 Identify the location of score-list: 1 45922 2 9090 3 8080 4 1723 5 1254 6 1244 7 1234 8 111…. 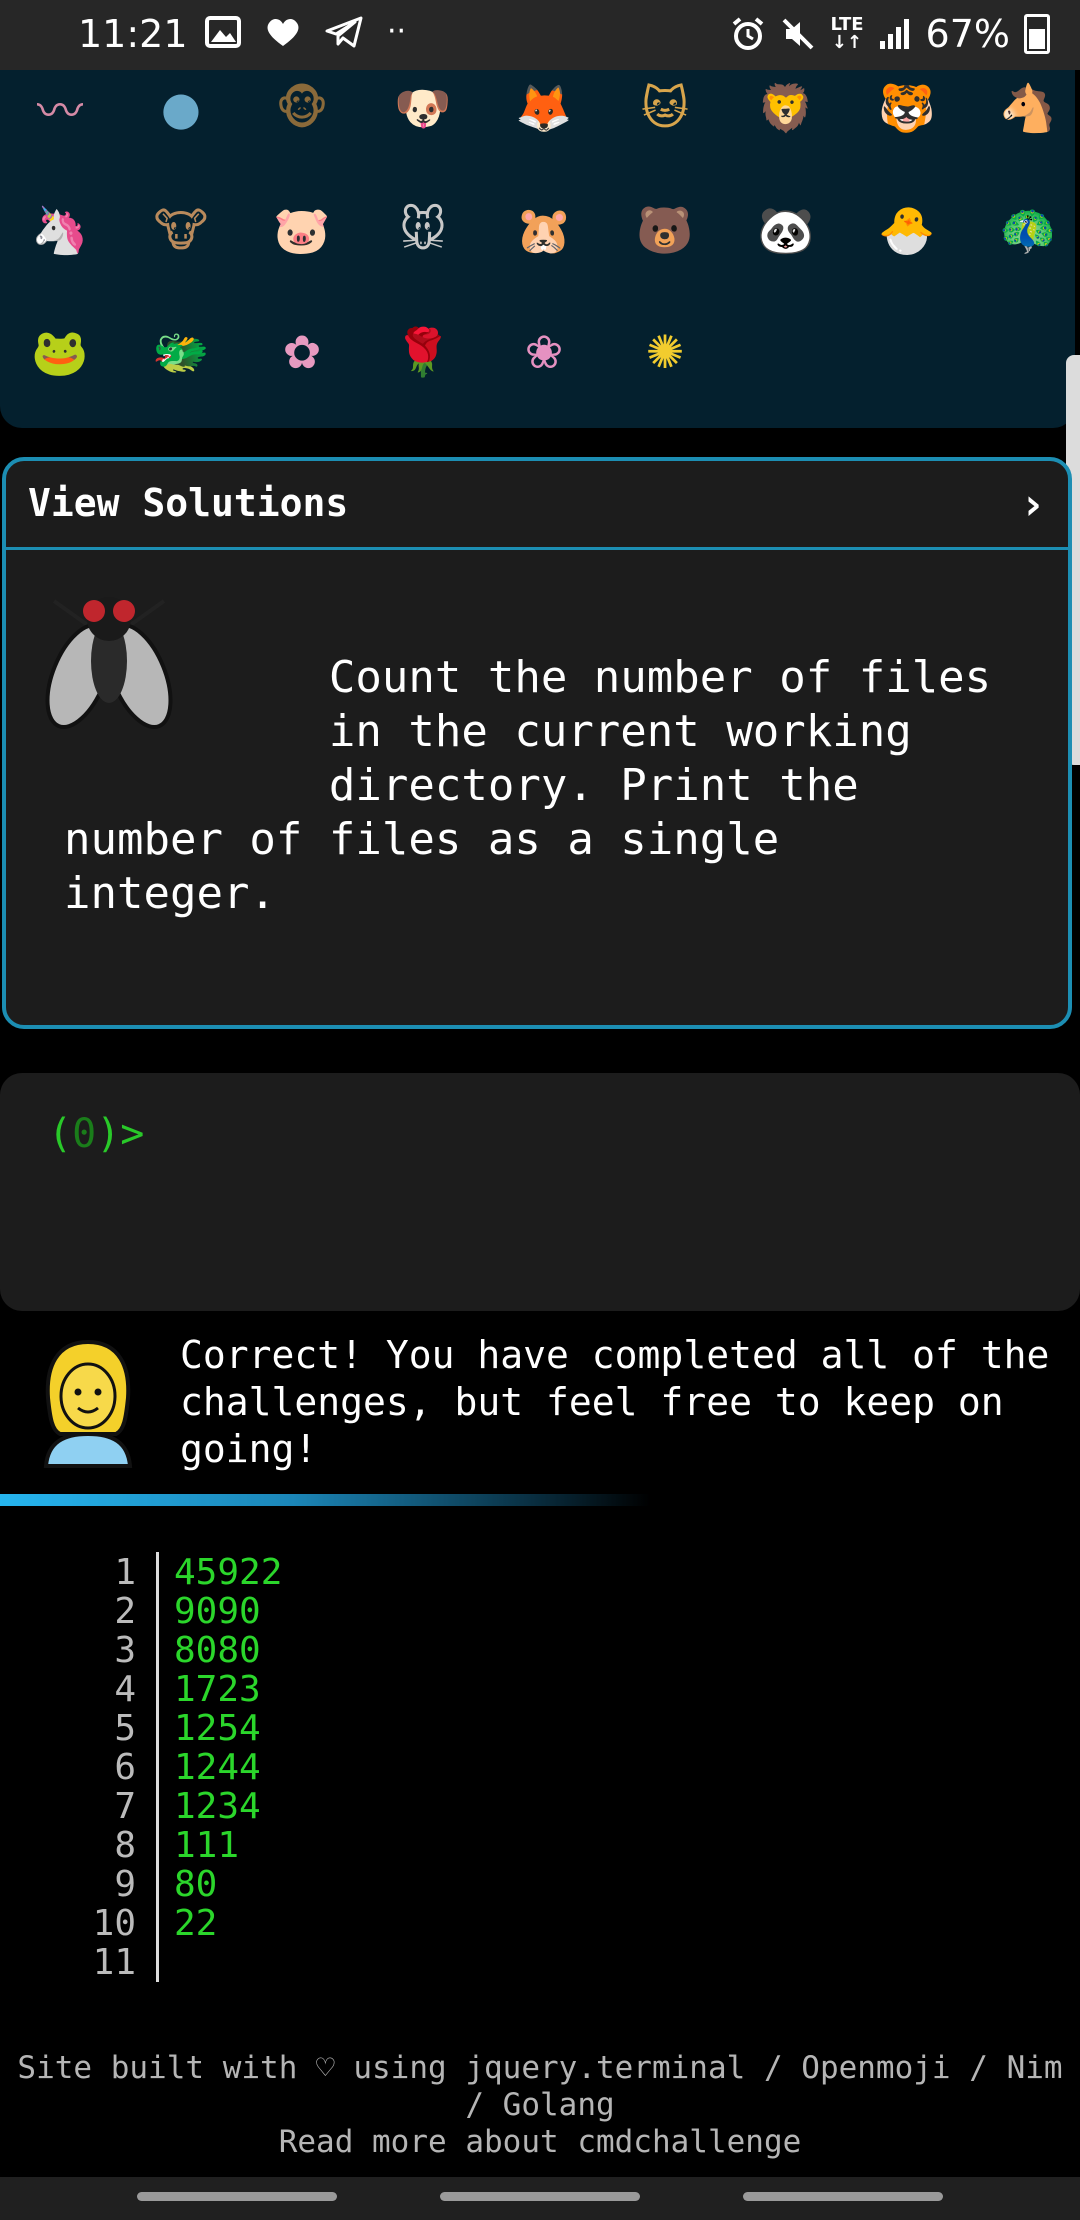
(176, 1767).